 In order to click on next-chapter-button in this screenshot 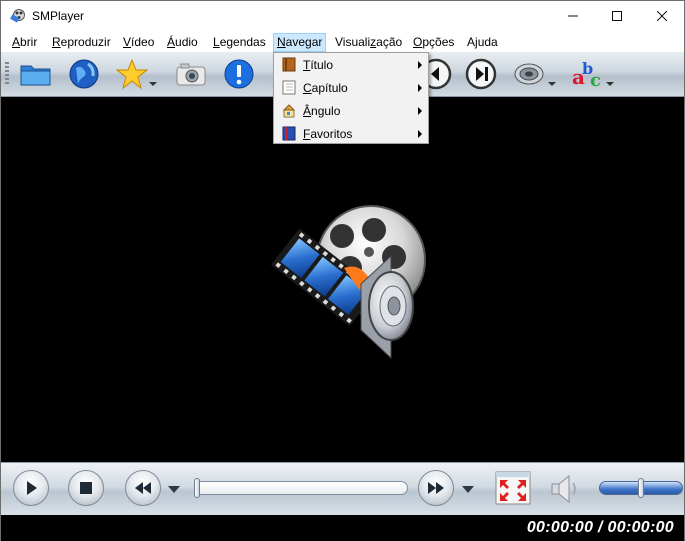, I will do `click(481, 74)`.